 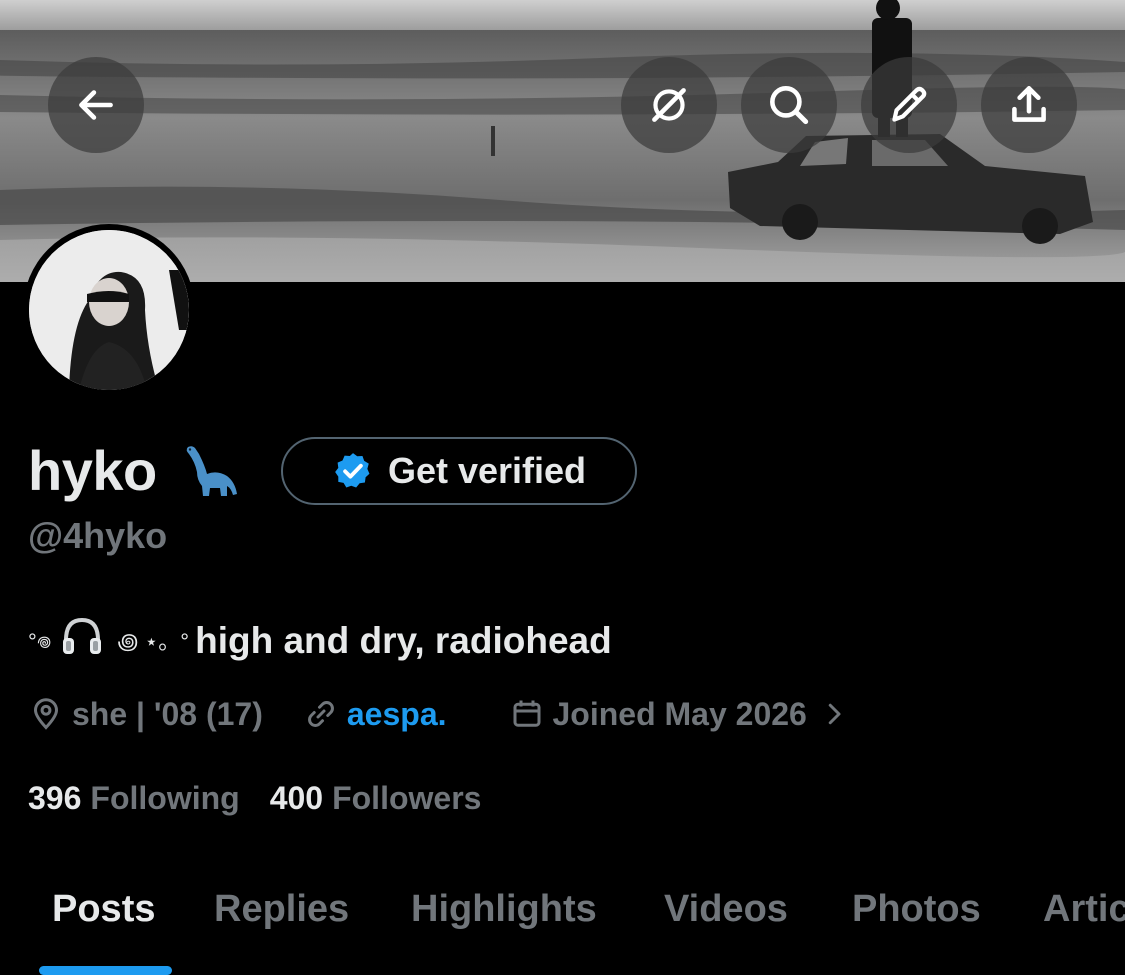 I want to click on following-link: 396 Following, so click(x=134, y=798).